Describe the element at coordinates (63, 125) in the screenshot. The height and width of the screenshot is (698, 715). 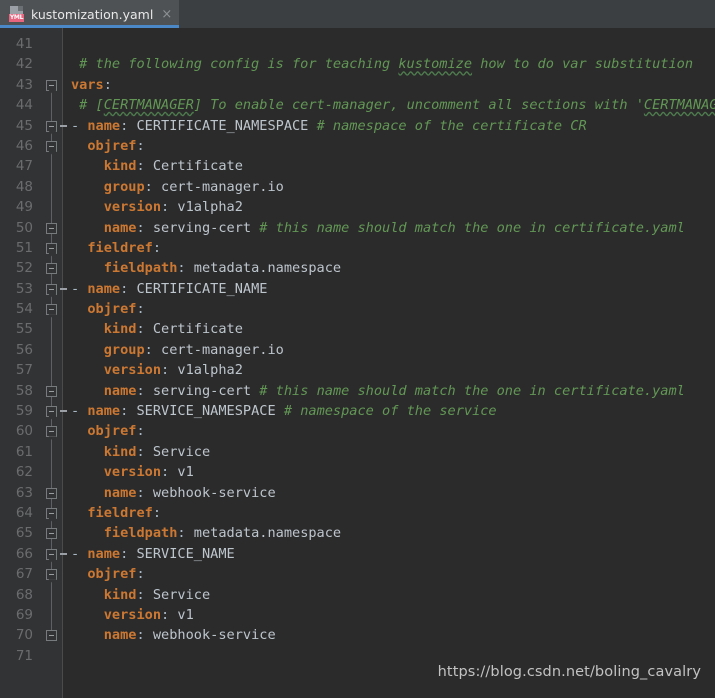
I see `fold-region-dash-icon` at that location.